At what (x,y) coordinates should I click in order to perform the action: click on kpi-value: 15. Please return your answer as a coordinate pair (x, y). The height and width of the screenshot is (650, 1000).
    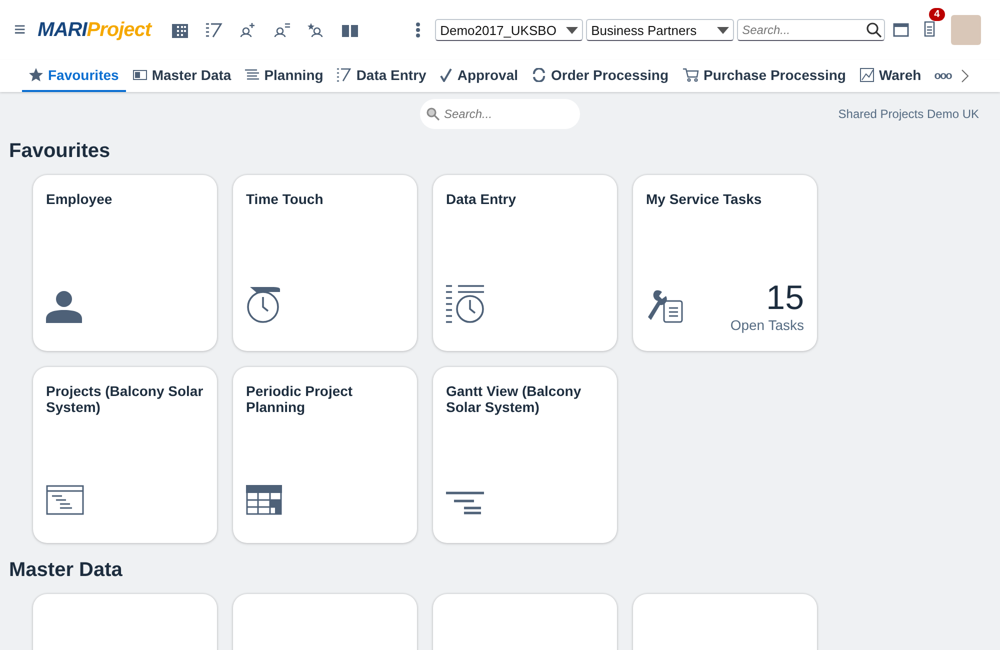
    Looking at the image, I should click on (785, 298).